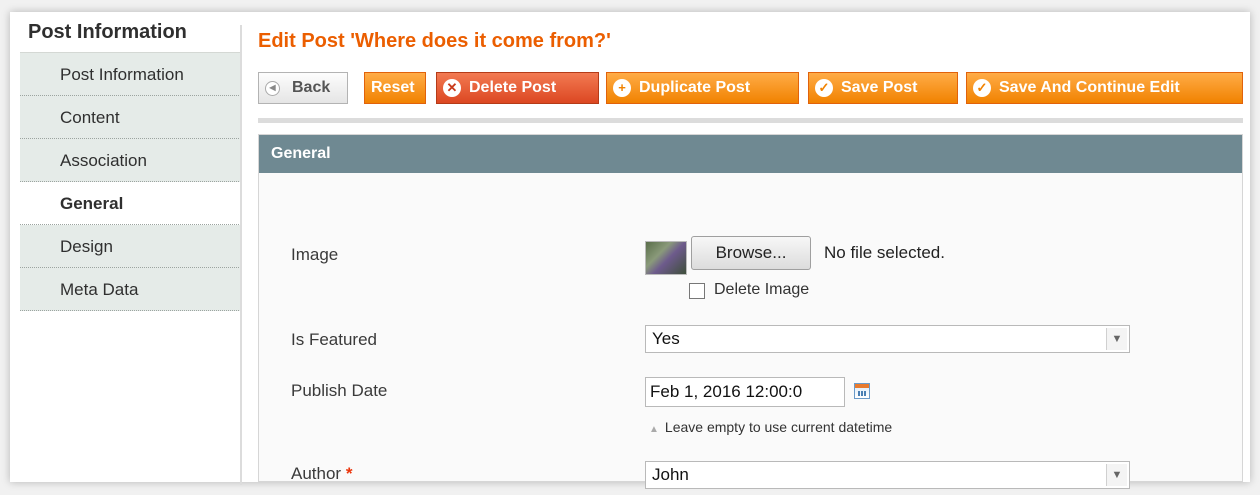  Describe the element at coordinates (750, 154) in the screenshot. I see `fieldset-title: General` at that location.